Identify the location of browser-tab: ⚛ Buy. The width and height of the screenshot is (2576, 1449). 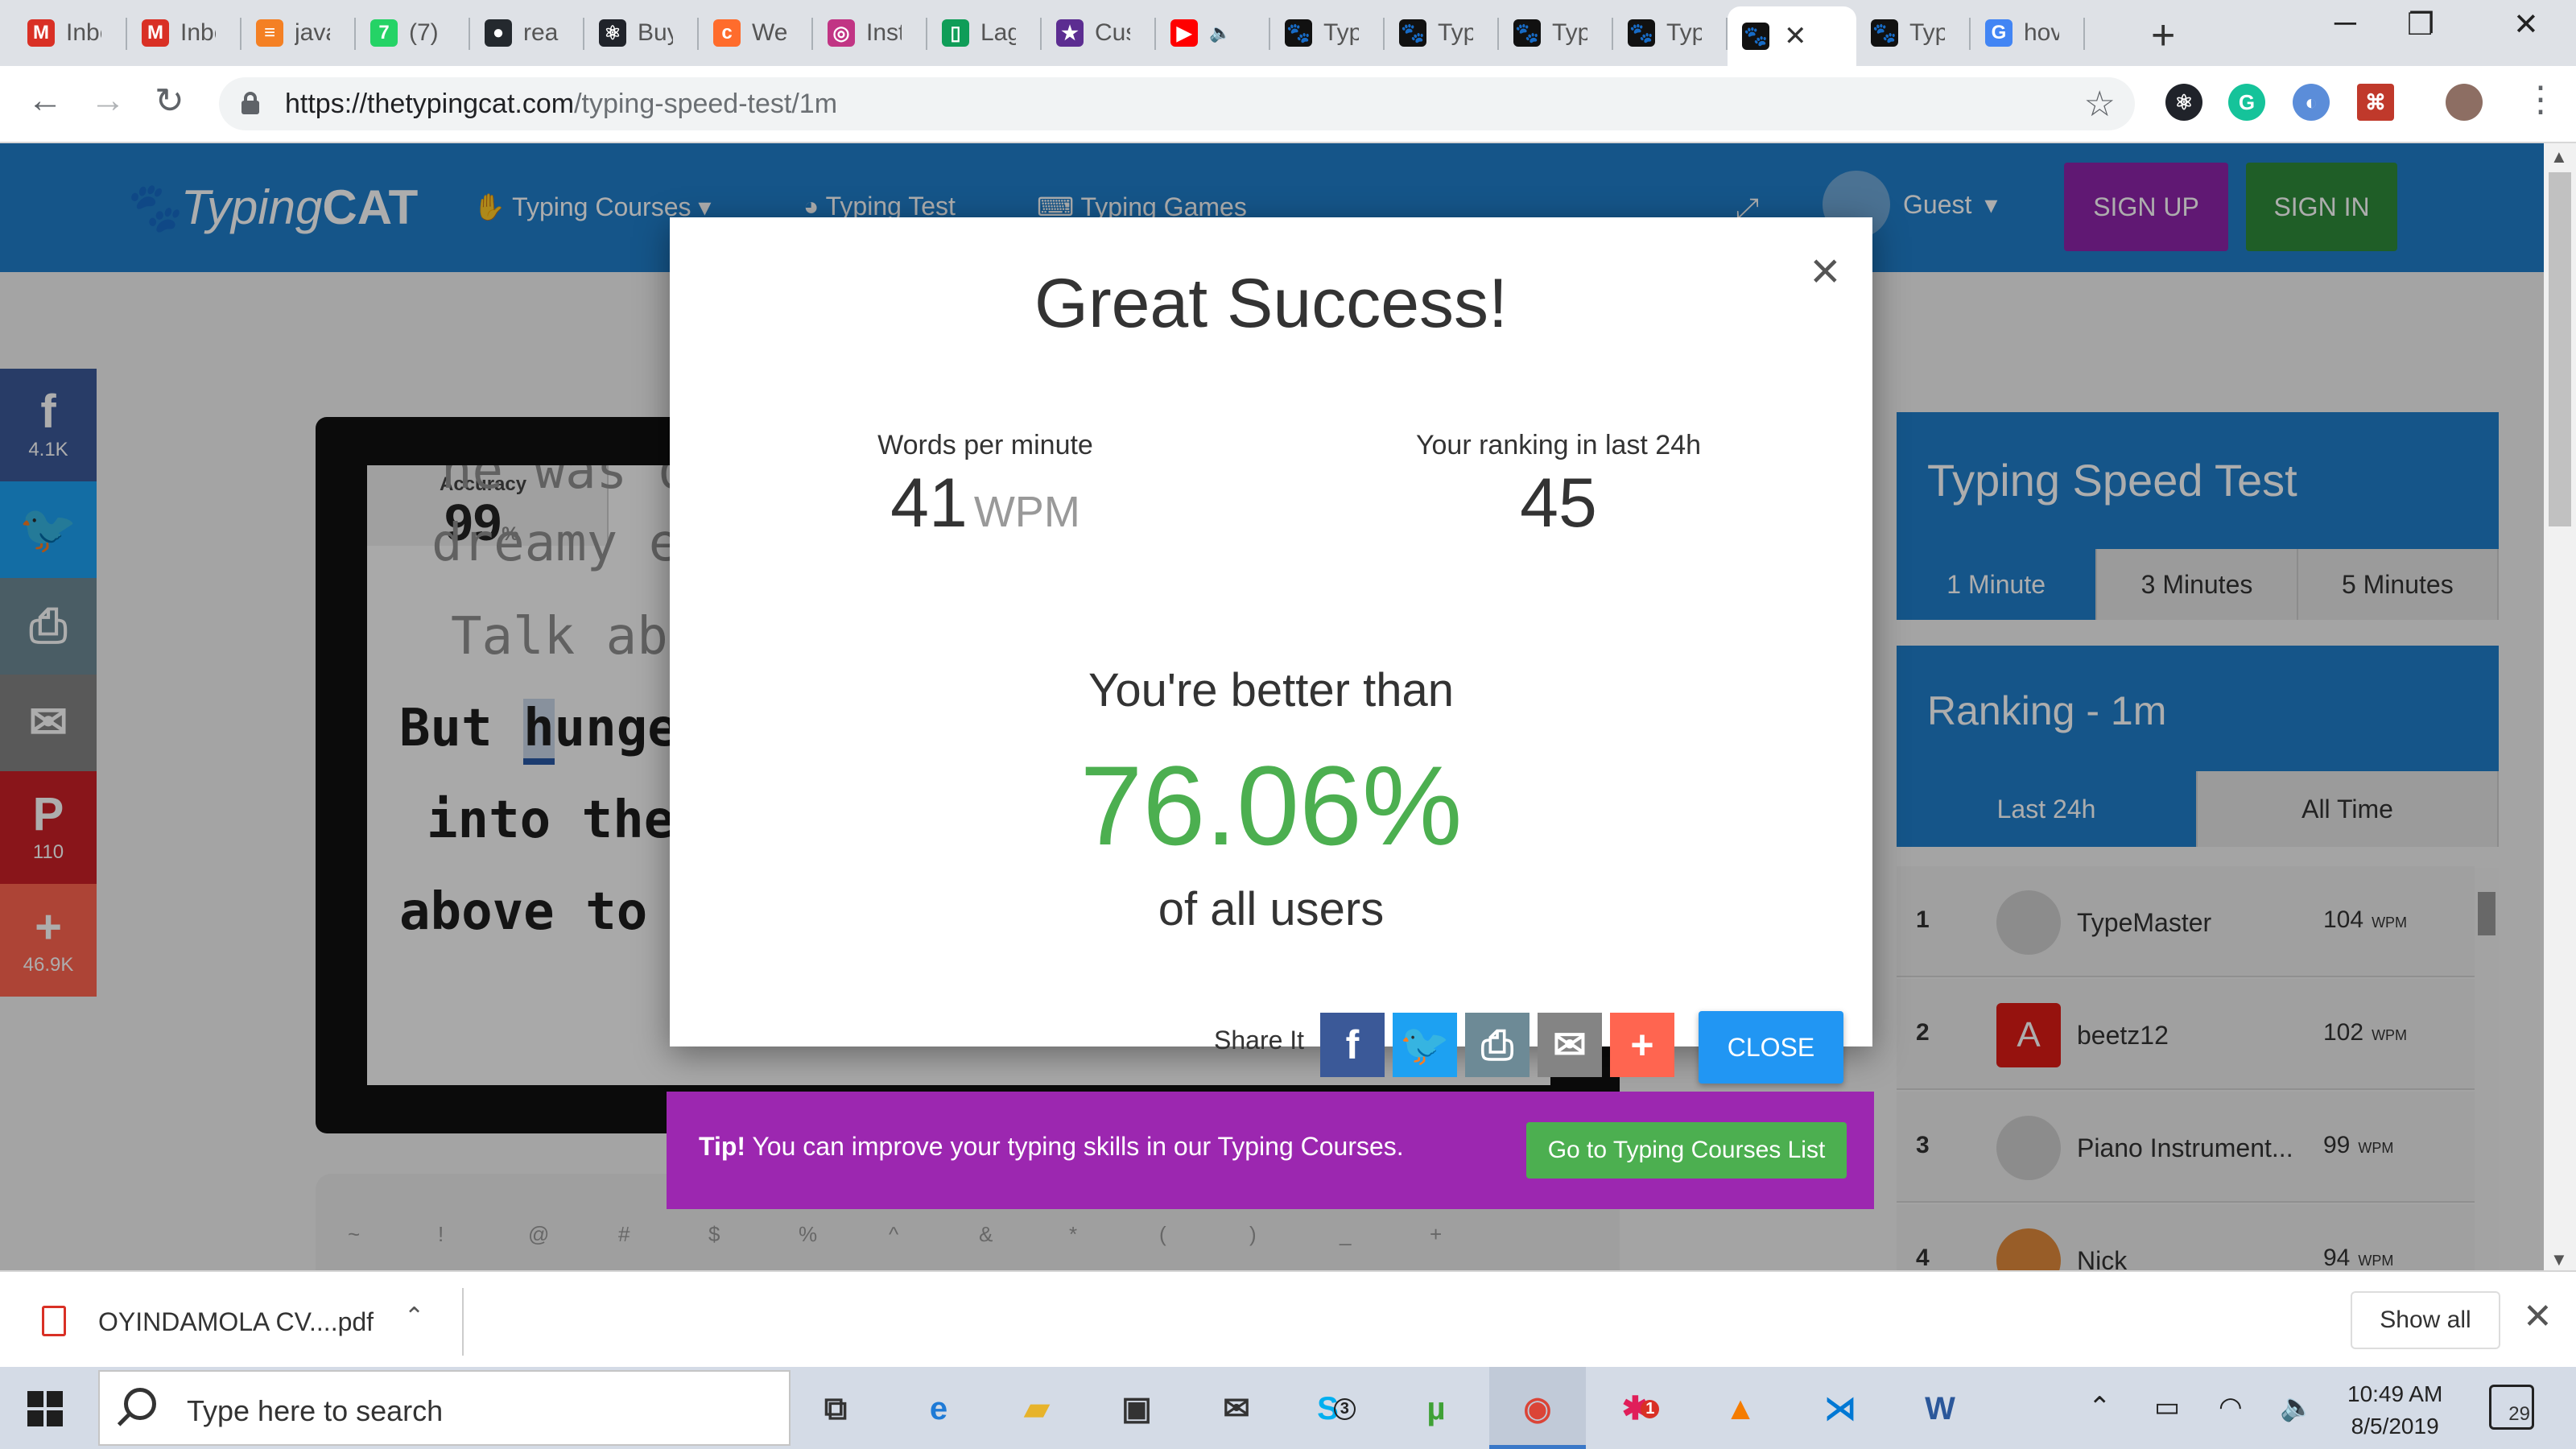
(641, 33).